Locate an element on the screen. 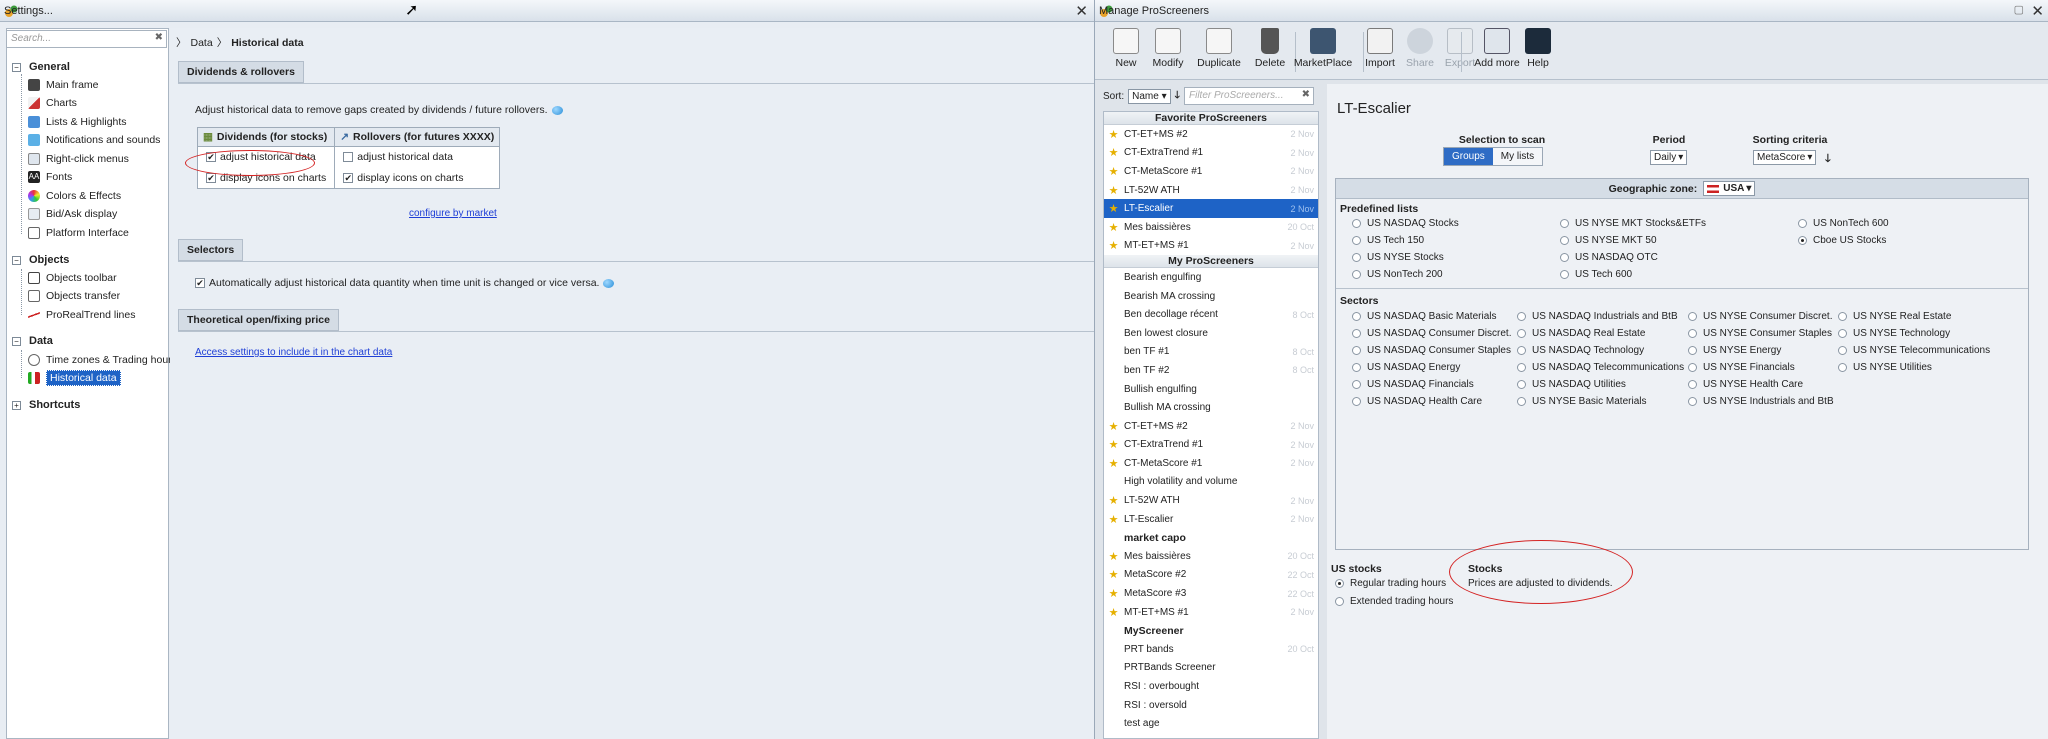  sector-option: US NASDAQ Industrials and BtB is located at coordinates (1597, 316).